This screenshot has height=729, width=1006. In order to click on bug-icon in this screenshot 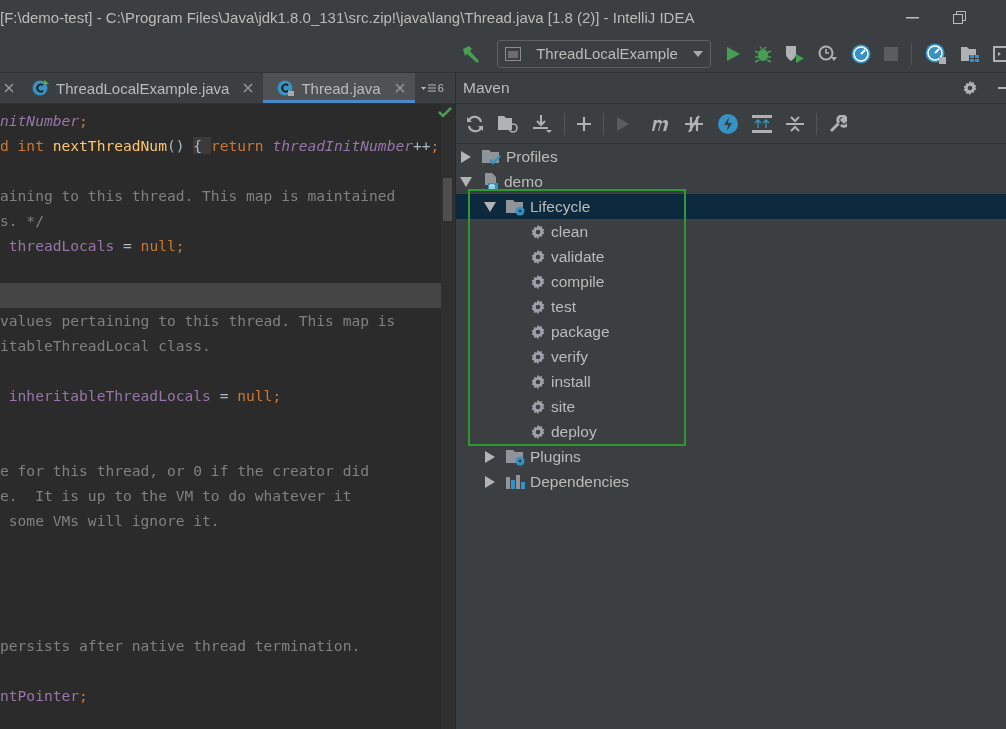, I will do `click(763, 53)`.